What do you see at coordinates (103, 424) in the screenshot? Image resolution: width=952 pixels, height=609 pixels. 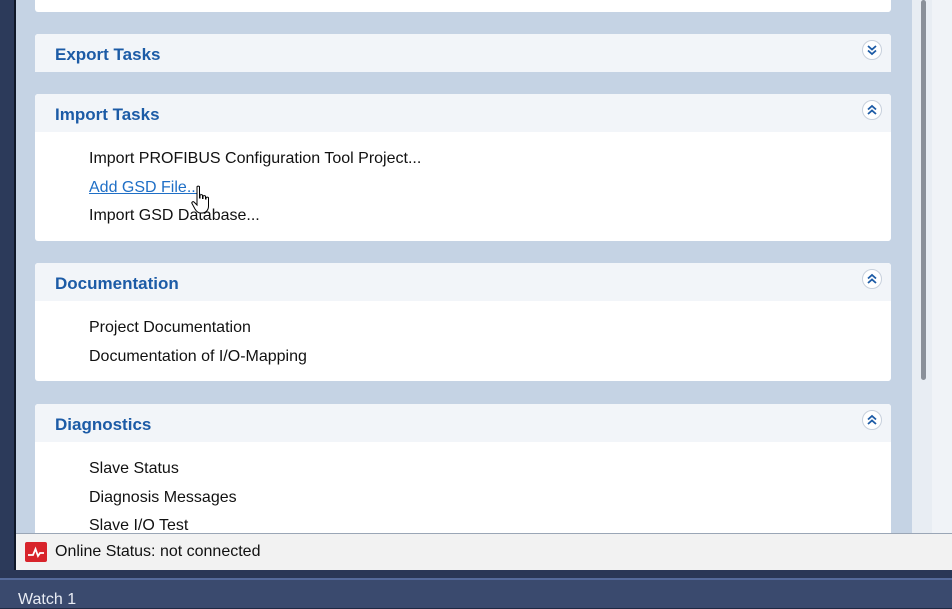 I see `diagnostics-title: Diagnostics` at bounding box center [103, 424].